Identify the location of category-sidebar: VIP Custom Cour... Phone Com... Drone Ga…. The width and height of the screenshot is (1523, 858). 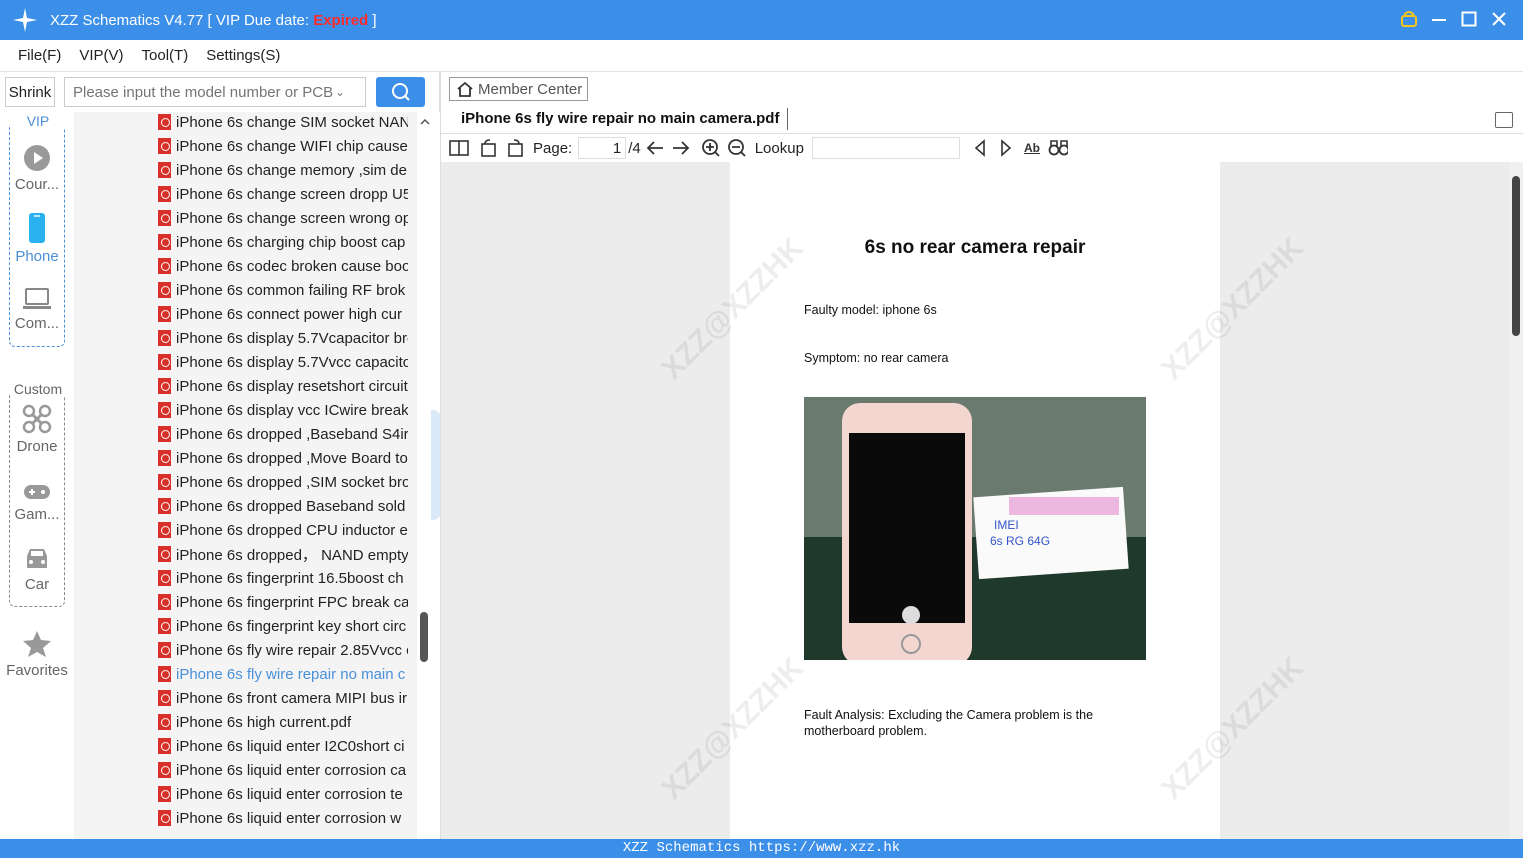
(37, 475).